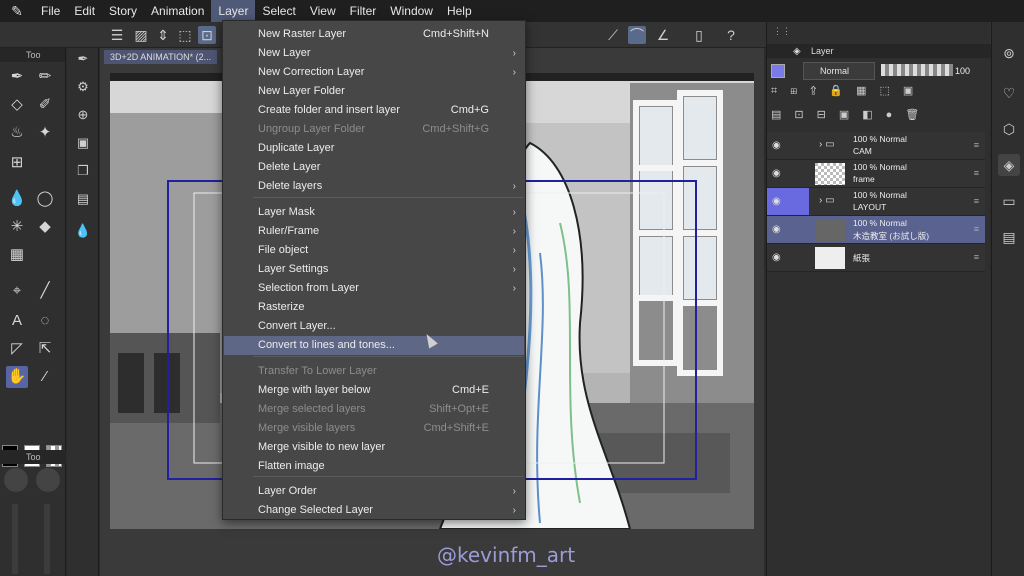 The width and height of the screenshot is (1024, 576). I want to click on menu-select: Select, so click(278, 11).